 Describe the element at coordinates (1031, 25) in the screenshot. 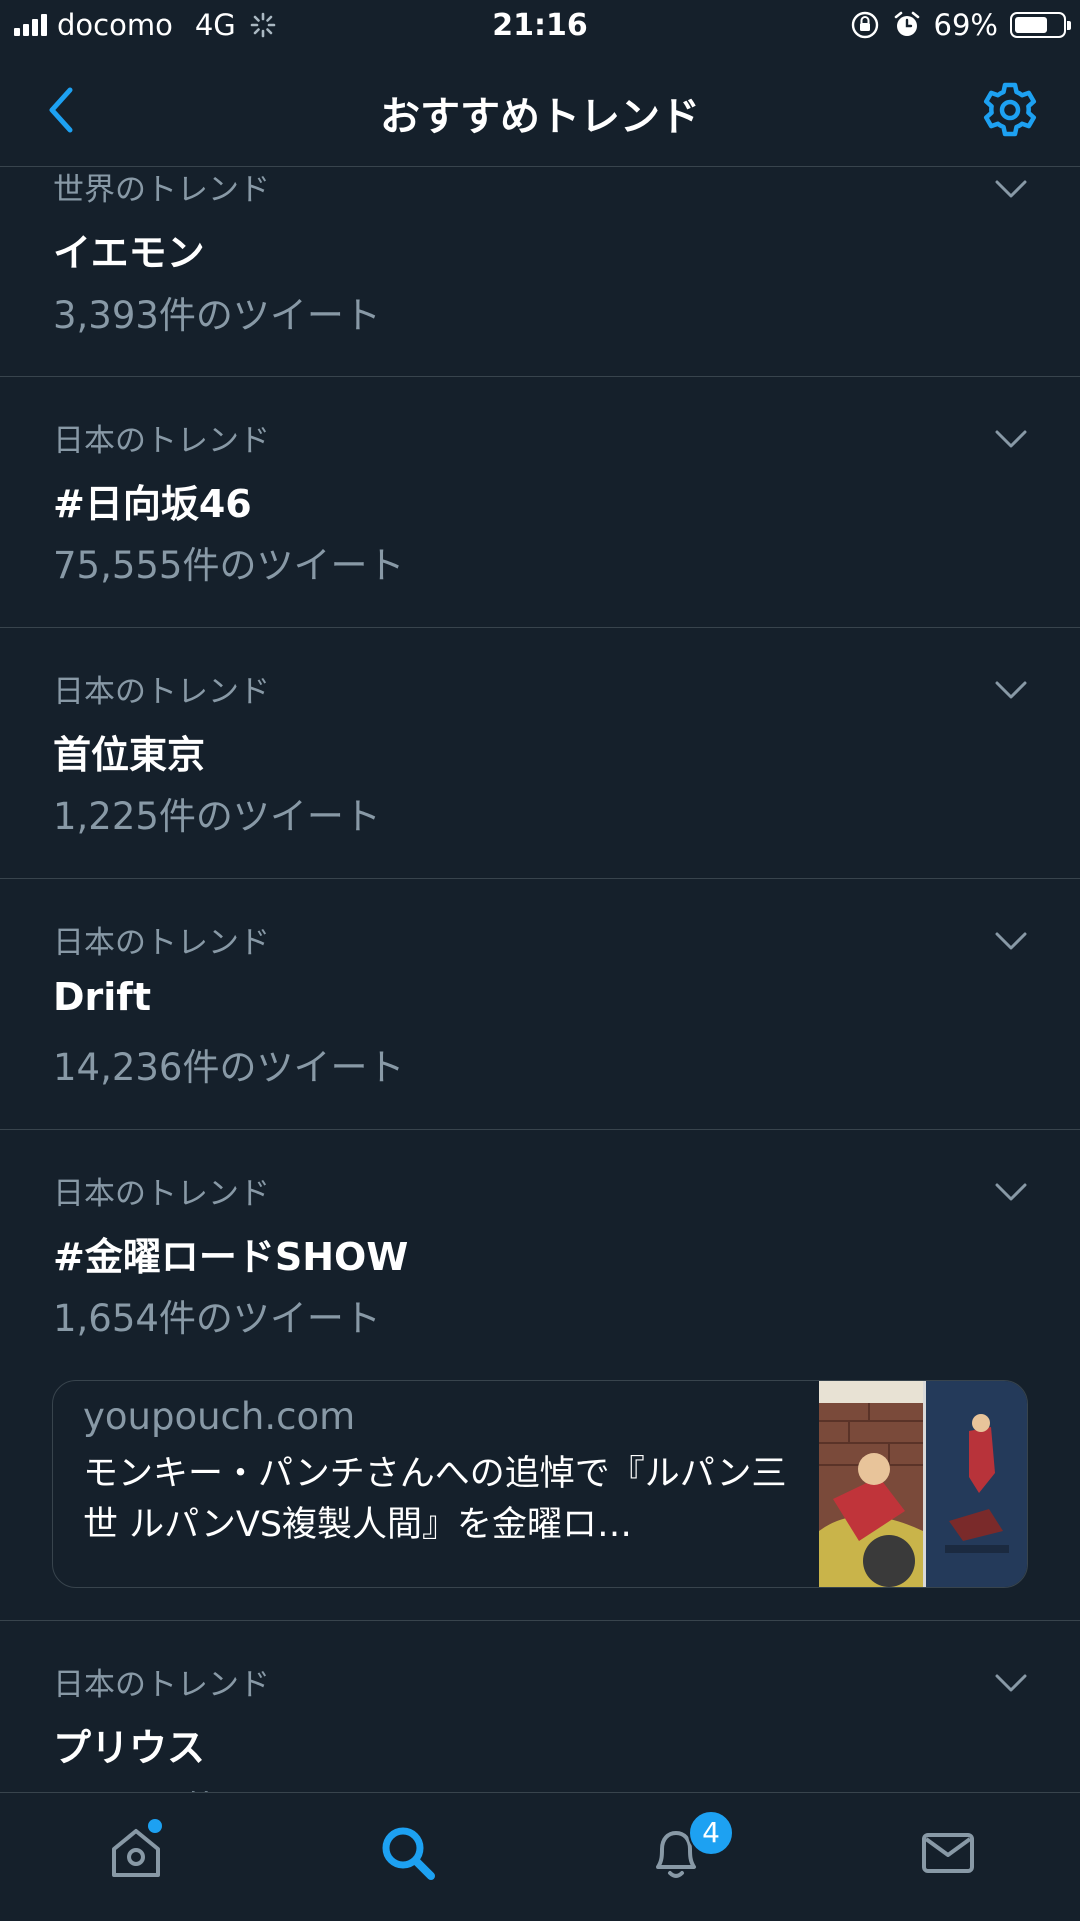

I see `battery-fill` at that location.